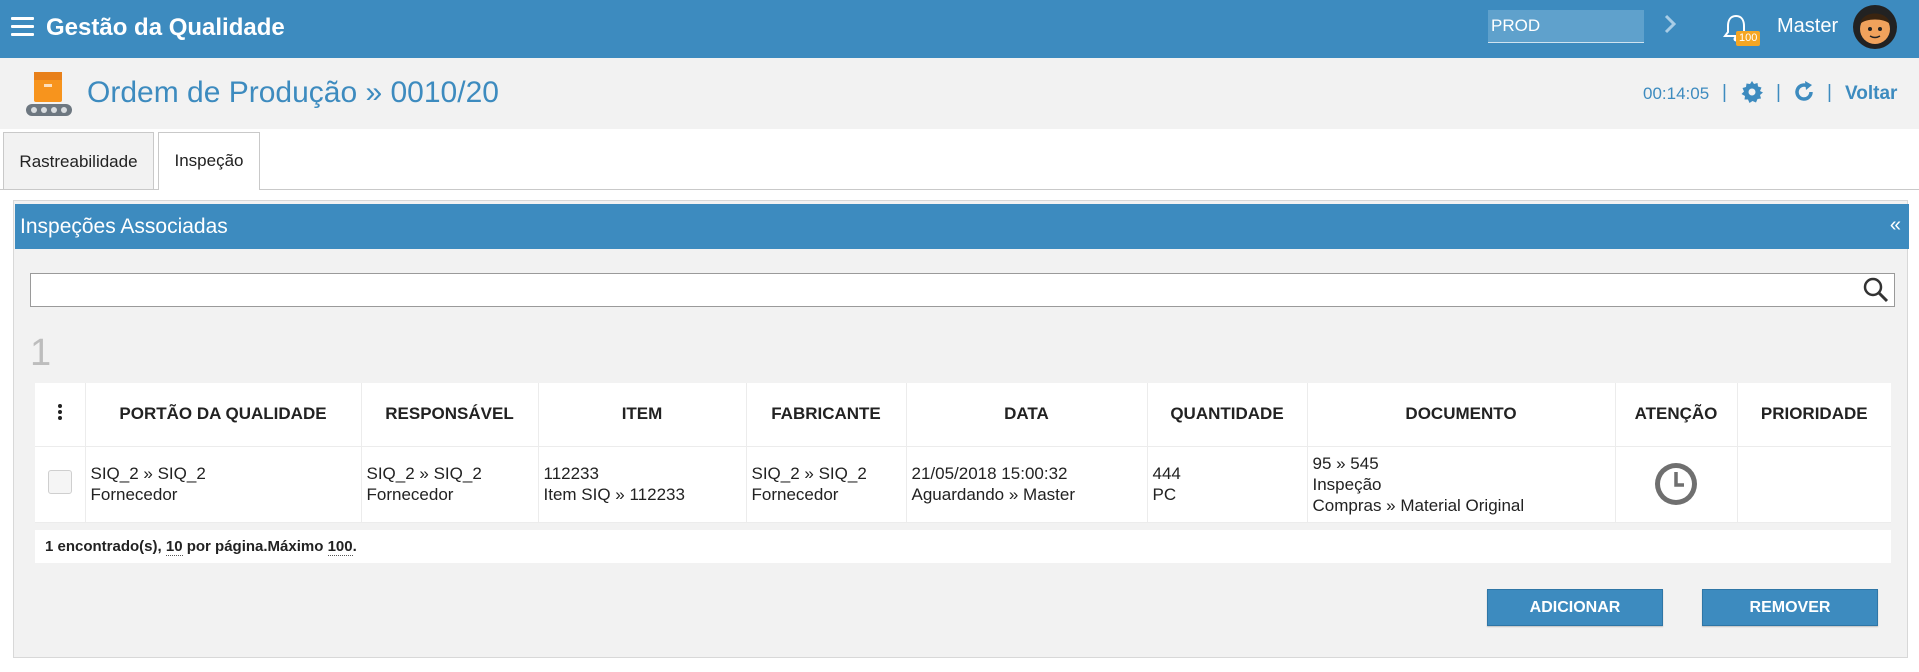 The width and height of the screenshot is (1919, 672). Describe the element at coordinates (1166, 473) in the screenshot. I see `cell-line: 444` at that location.